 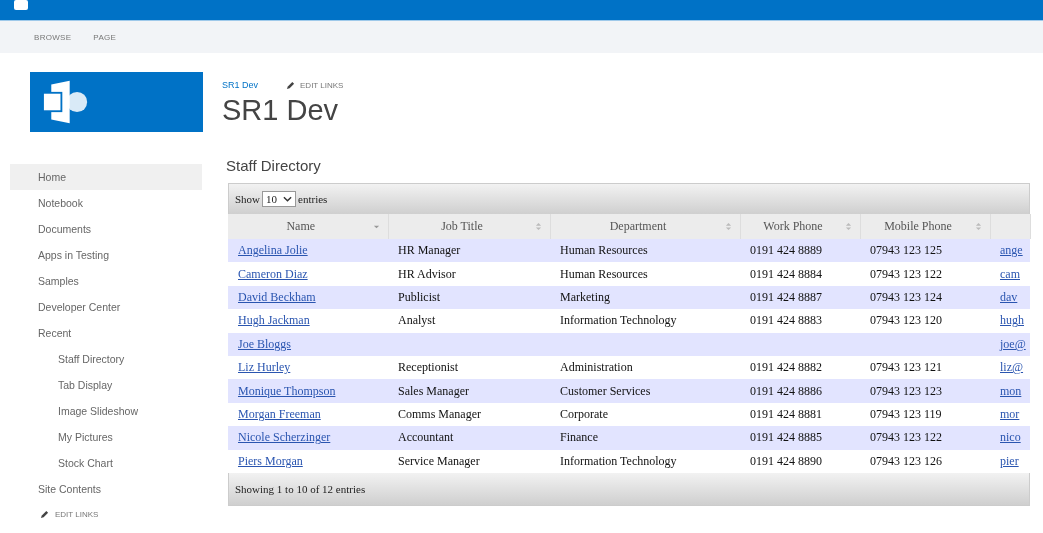 I want to click on nav-link: Home, so click(x=106, y=177).